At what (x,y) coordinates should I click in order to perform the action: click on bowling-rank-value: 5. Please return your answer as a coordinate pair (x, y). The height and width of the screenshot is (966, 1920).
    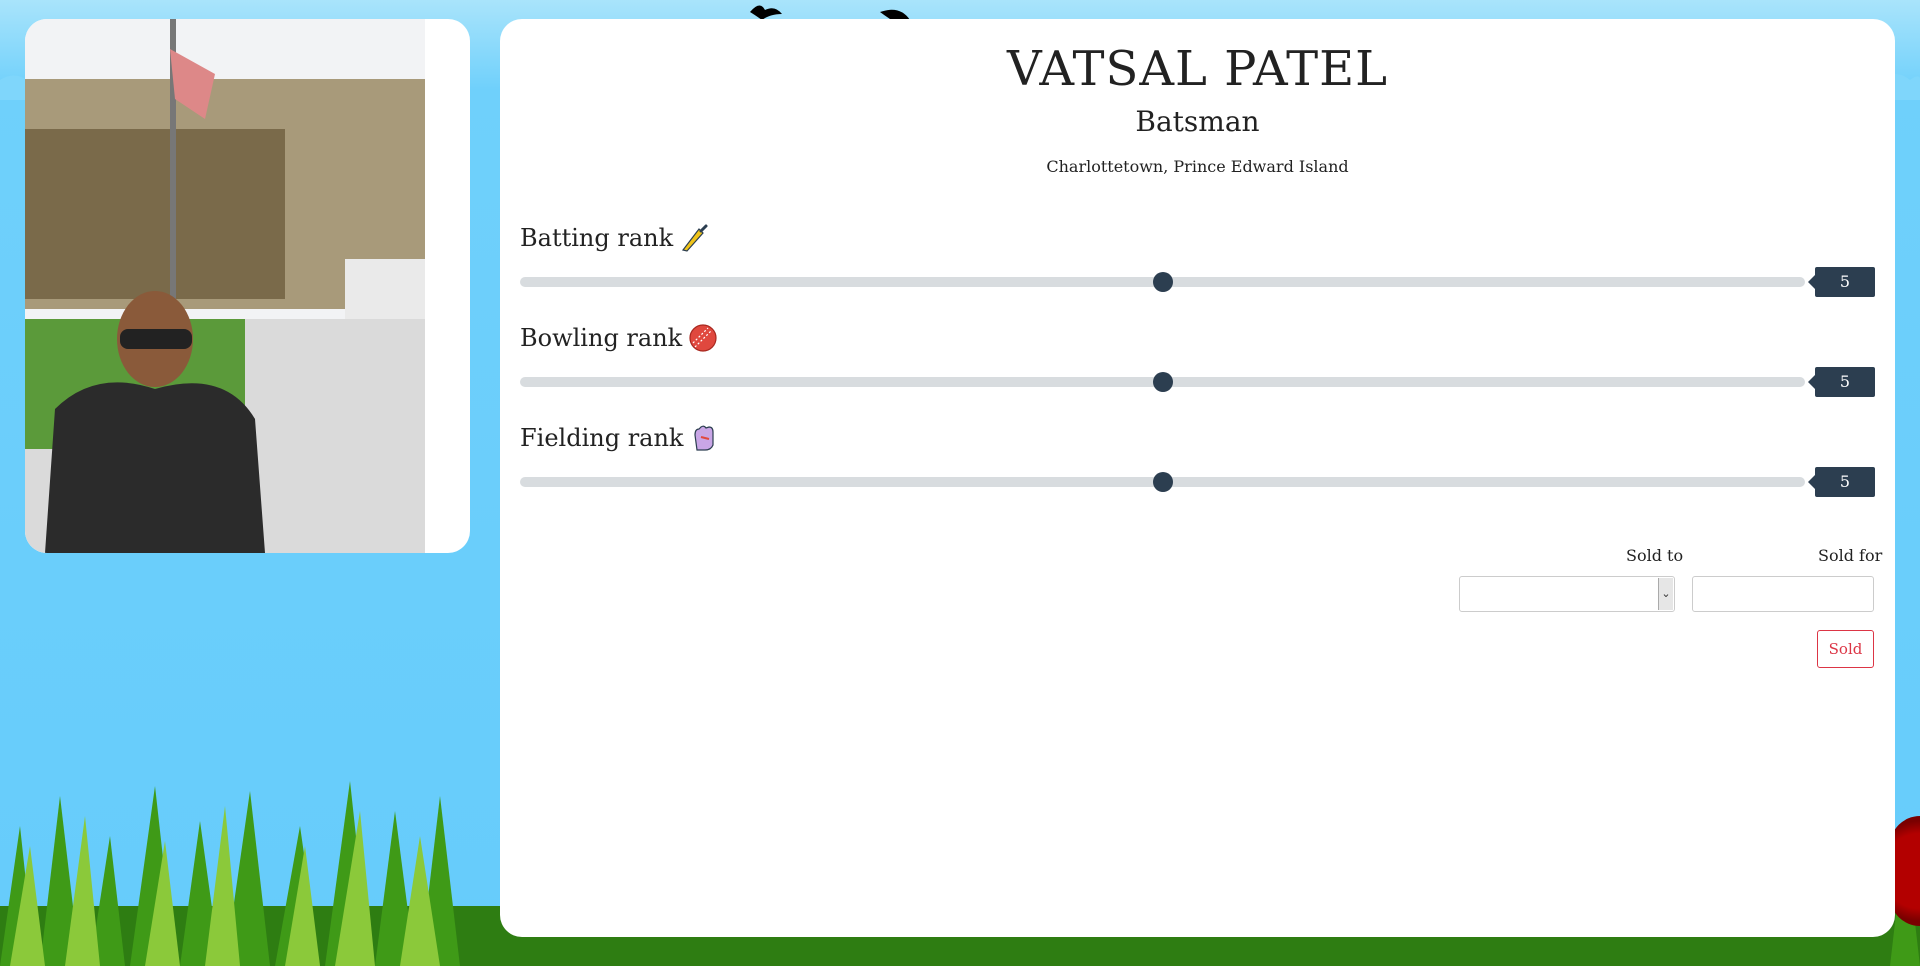
    Looking at the image, I should click on (1841, 382).